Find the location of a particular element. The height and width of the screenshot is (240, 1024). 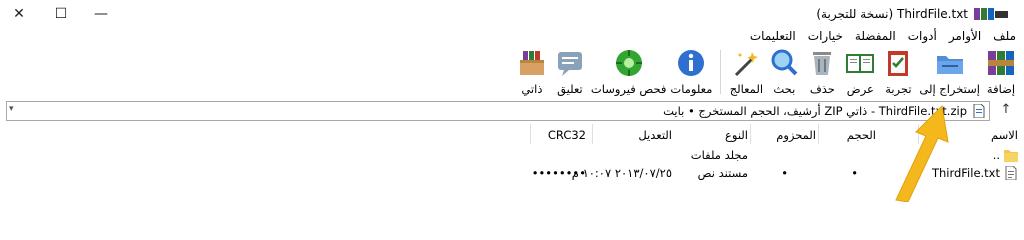

up-arrow-icon: ↑ is located at coordinates (1006, 111).